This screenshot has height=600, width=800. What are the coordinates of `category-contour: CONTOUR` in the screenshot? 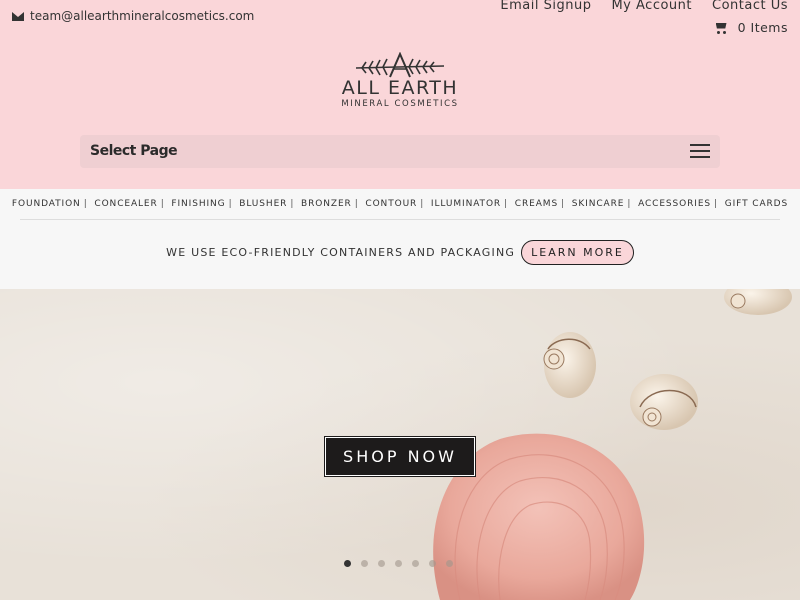 It's located at (391, 204).